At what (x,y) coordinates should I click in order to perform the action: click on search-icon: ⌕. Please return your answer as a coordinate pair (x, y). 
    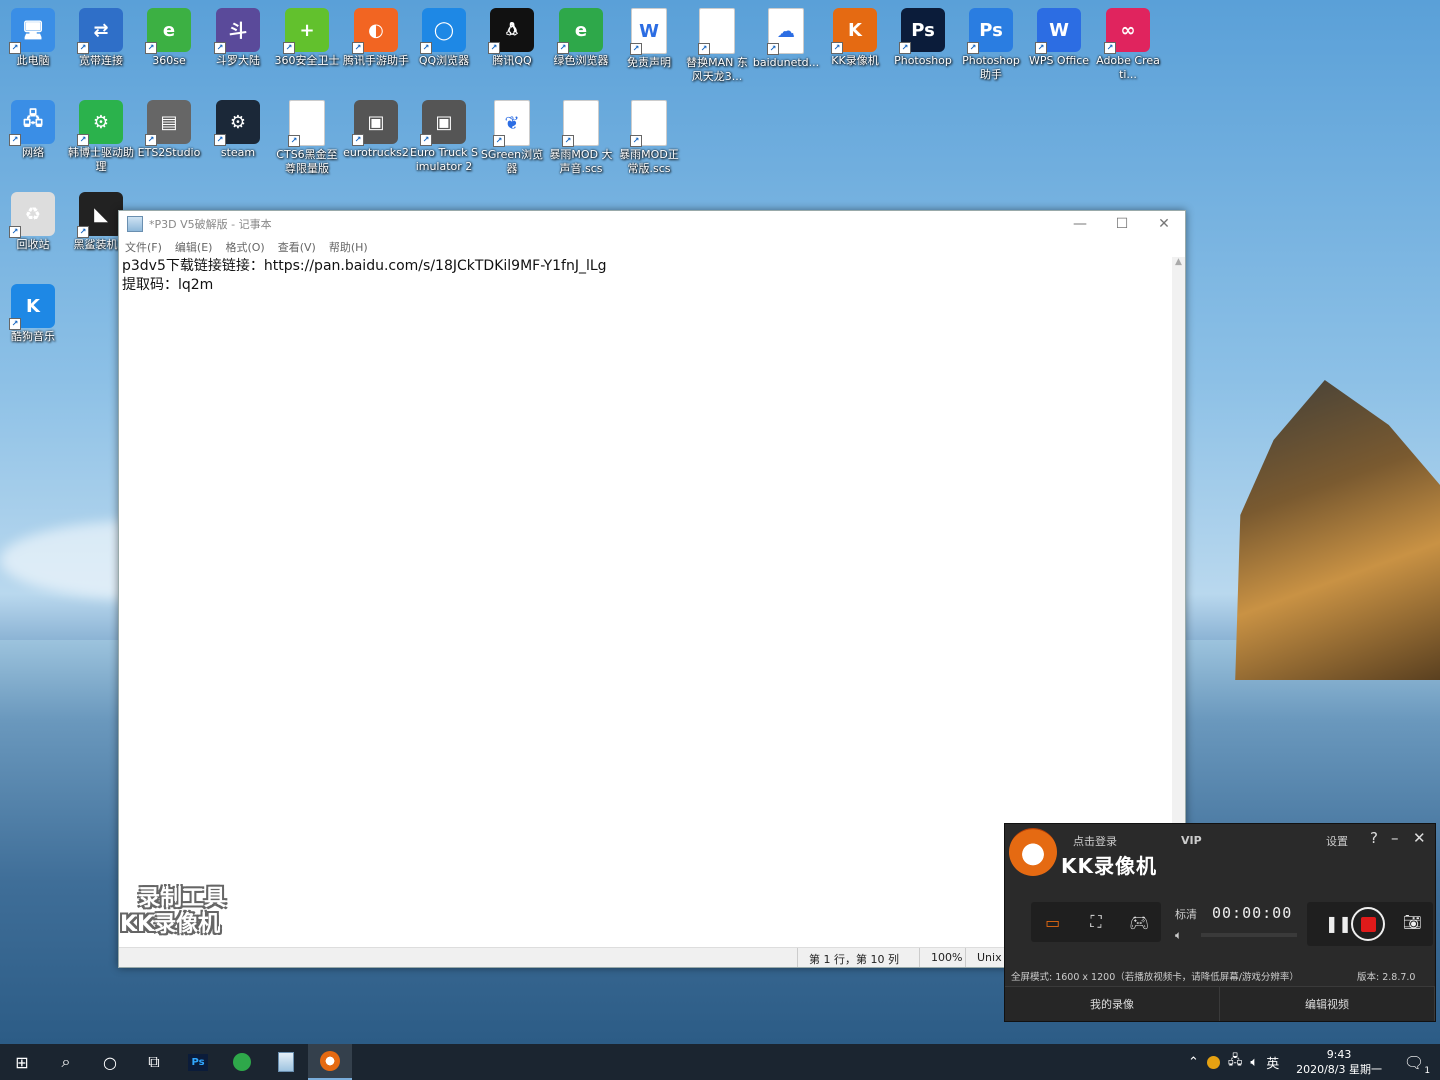
    Looking at the image, I should click on (66, 1062).